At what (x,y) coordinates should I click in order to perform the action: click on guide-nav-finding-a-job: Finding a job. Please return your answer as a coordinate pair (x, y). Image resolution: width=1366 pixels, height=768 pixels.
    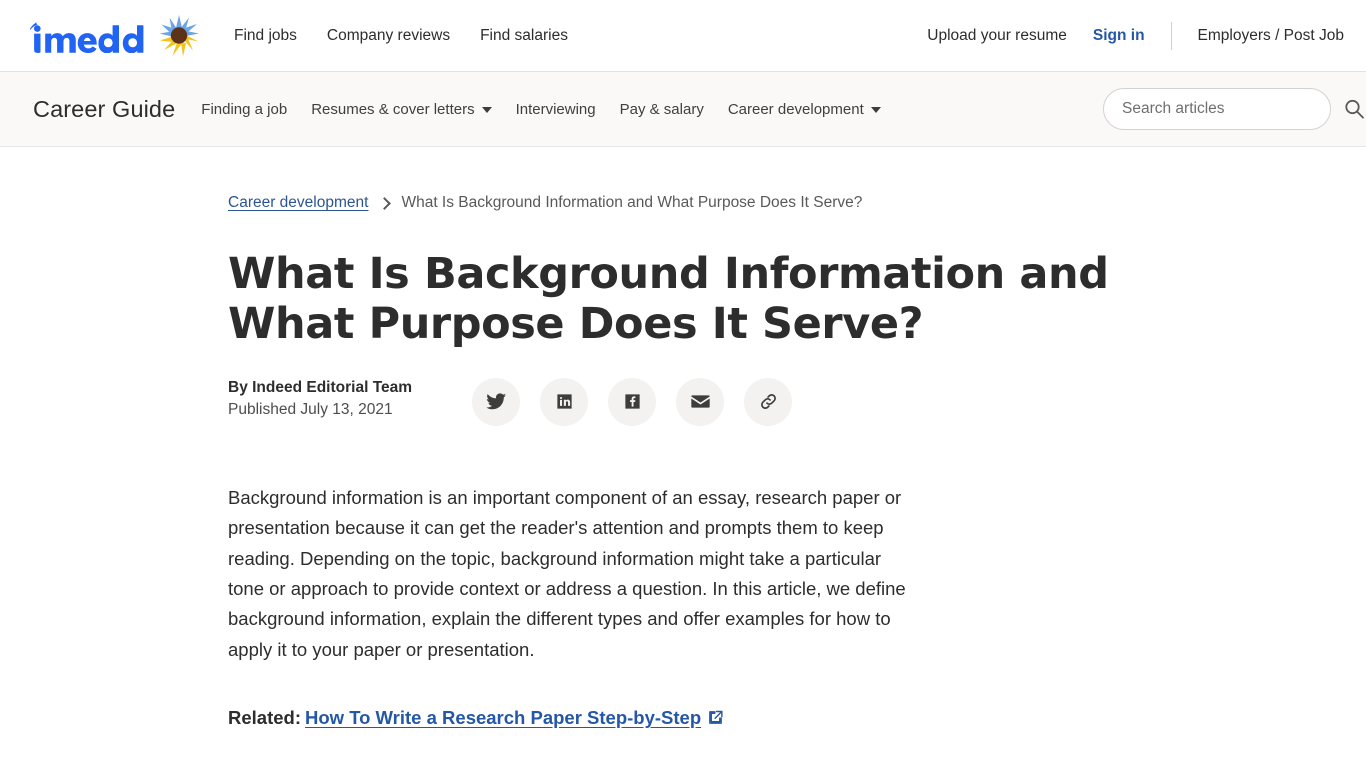
    Looking at the image, I should click on (244, 109).